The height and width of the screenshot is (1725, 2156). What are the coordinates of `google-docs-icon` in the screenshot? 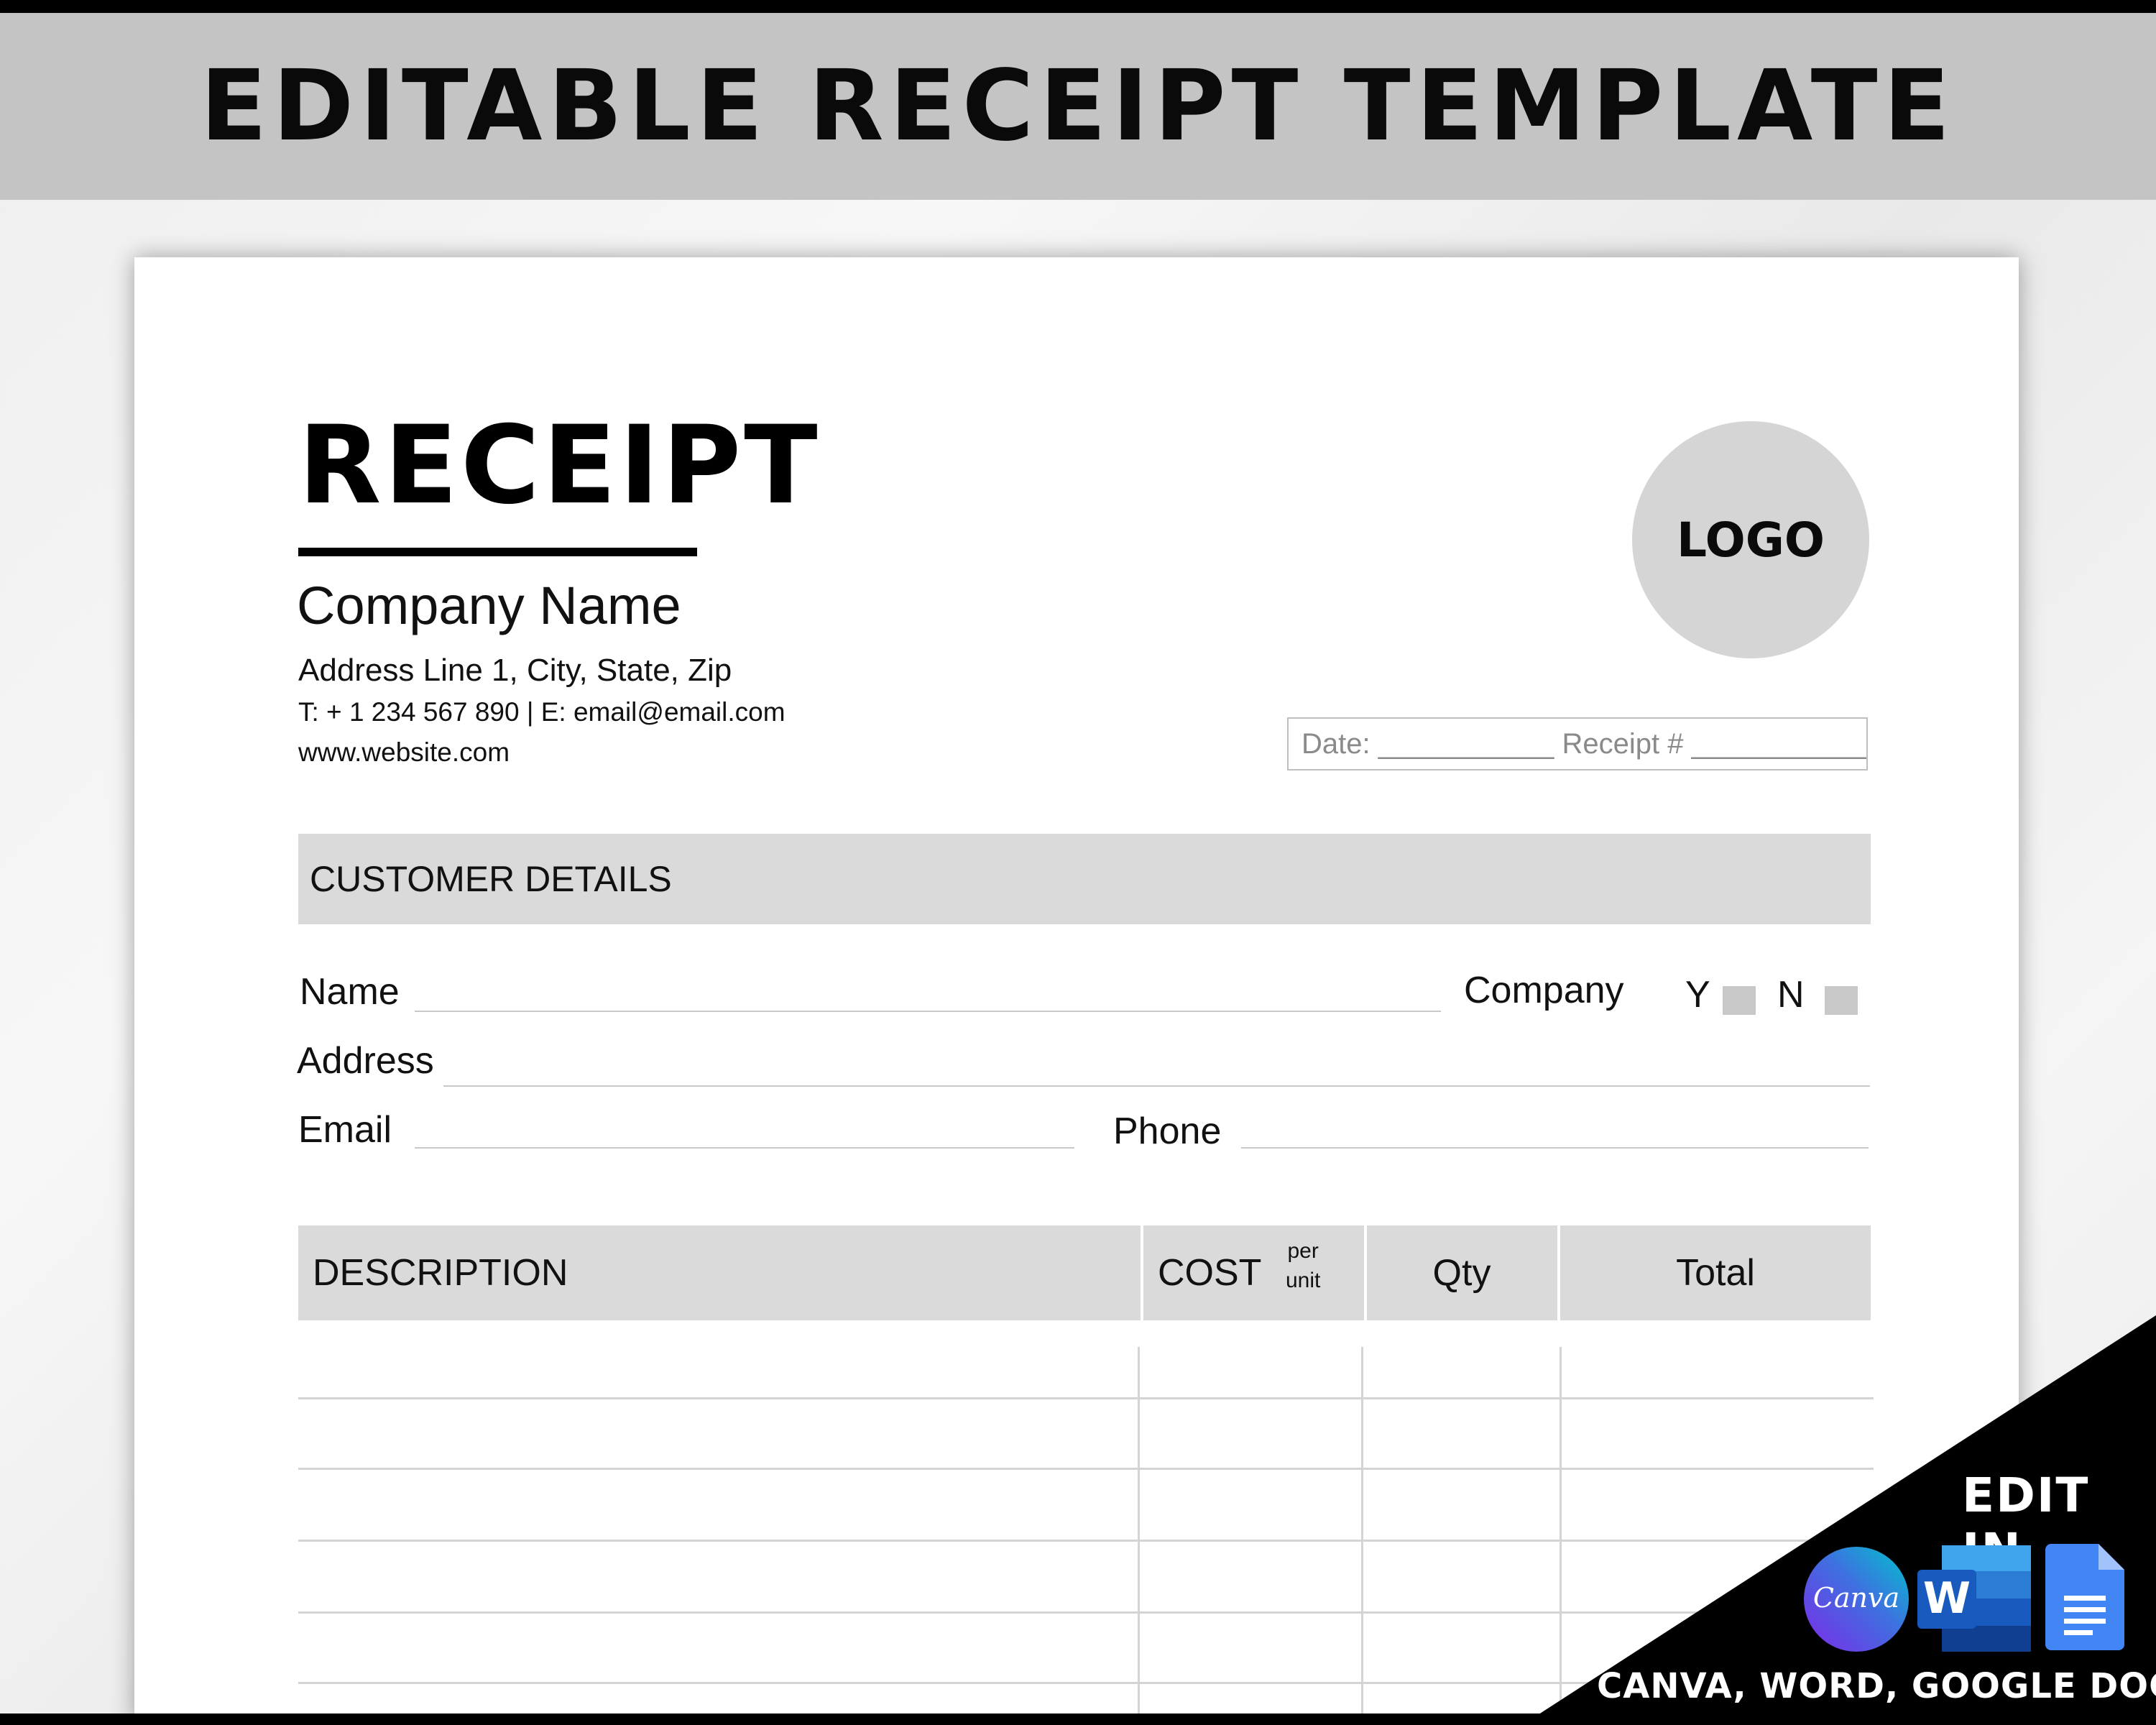 It's located at (2084, 1599).